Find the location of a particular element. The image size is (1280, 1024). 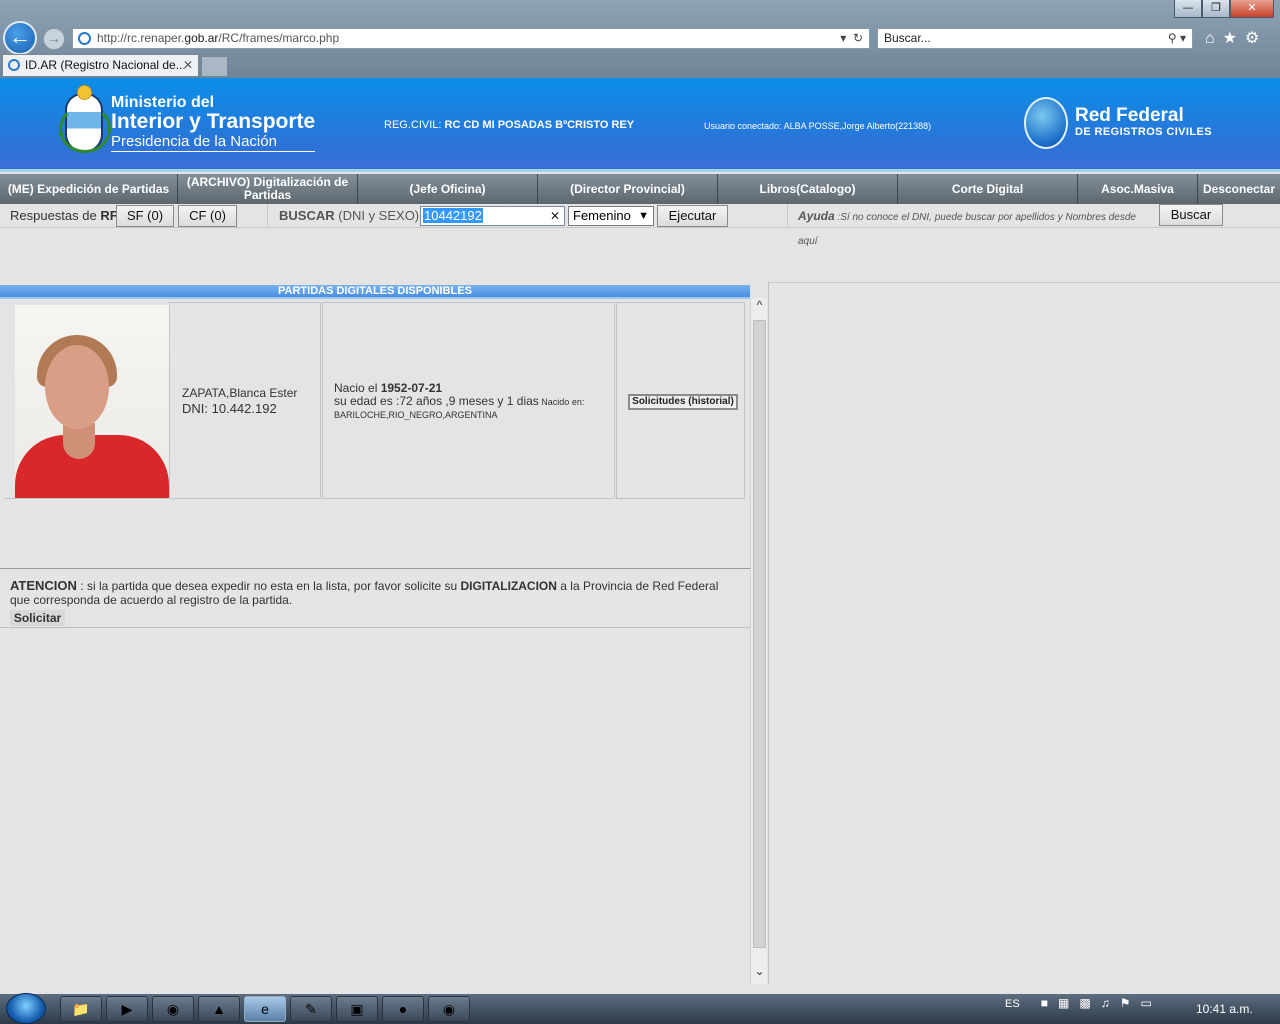

ministry-line2: Interior y Transporte is located at coordinates (213, 121).